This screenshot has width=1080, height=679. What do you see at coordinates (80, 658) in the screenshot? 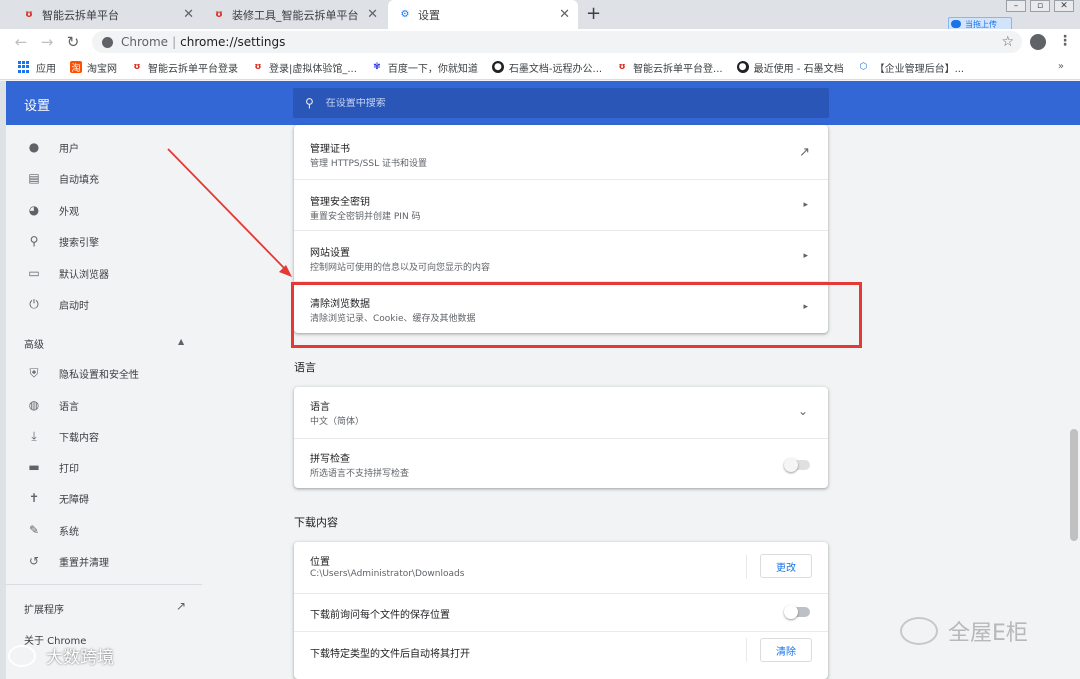
I see `watermark-text: 大数跨境` at bounding box center [80, 658].